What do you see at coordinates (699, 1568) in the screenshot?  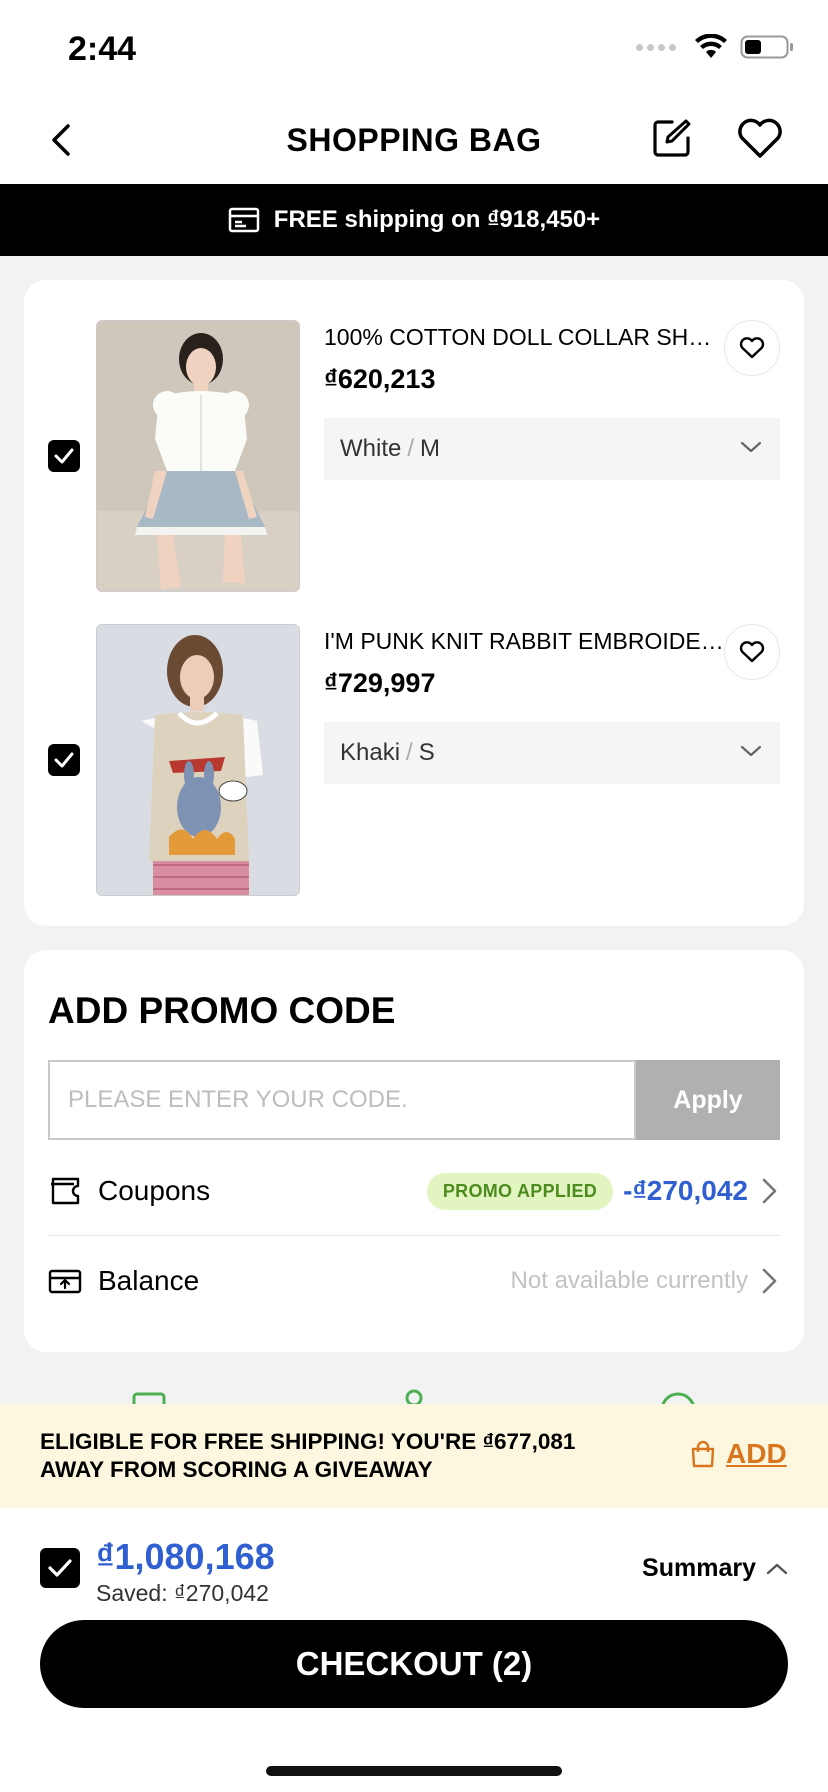 I see `summary-label: Summary` at bounding box center [699, 1568].